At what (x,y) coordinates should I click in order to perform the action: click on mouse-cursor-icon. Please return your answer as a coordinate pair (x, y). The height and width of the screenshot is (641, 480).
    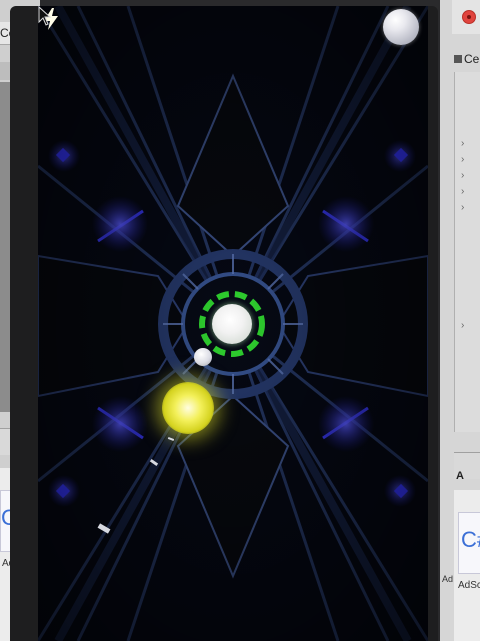
    Looking at the image, I should click on (45, 16).